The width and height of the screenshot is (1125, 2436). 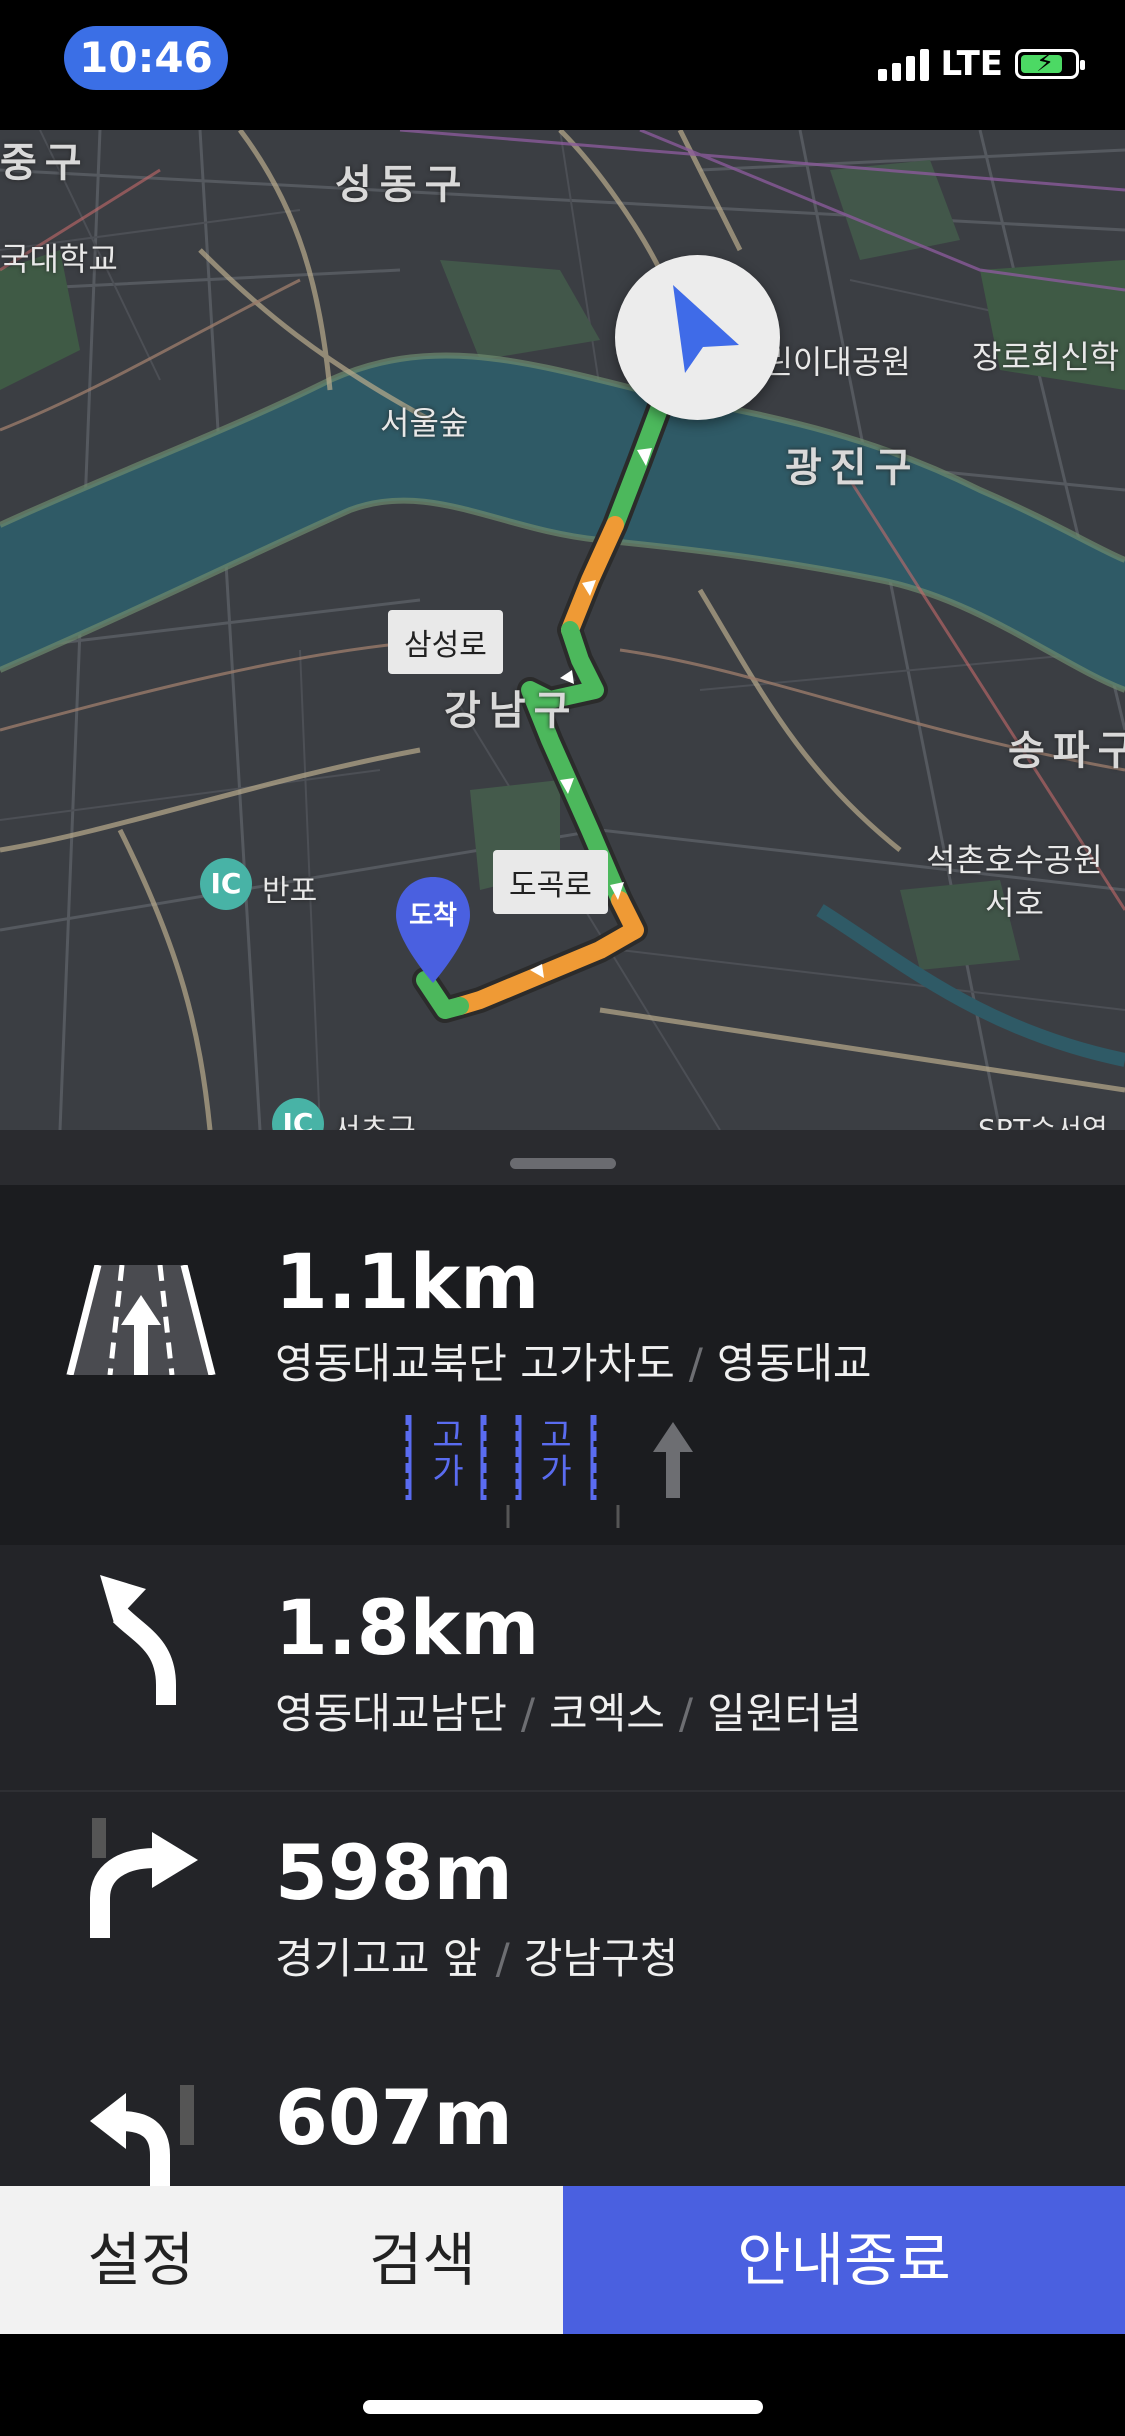 What do you see at coordinates (391, 1713) in the screenshot?
I see `road-name: 영동대교남단` at bounding box center [391, 1713].